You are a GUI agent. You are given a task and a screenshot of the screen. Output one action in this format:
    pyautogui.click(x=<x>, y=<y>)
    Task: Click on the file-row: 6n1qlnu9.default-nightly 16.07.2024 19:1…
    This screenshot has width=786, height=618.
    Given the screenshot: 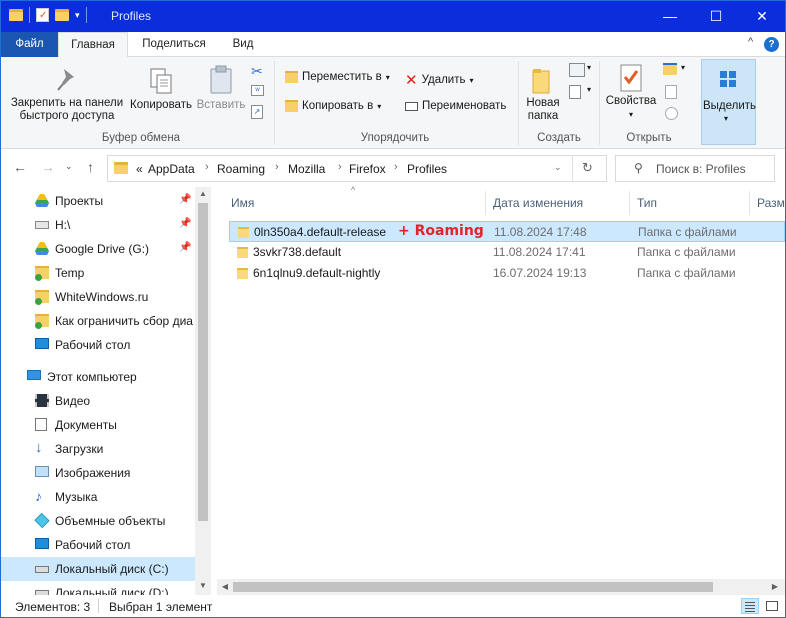 What is the action you would take?
    pyautogui.click(x=507, y=273)
    